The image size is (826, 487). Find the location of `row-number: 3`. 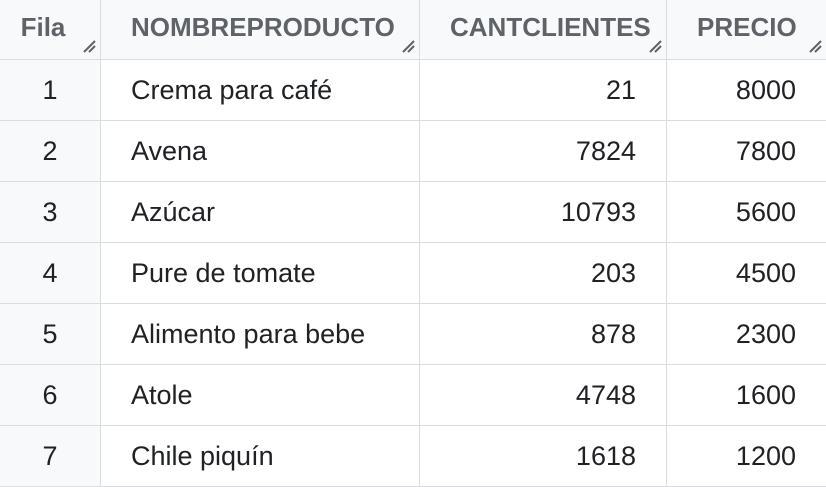

row-number: 3 is located at coordinates (50, 212).